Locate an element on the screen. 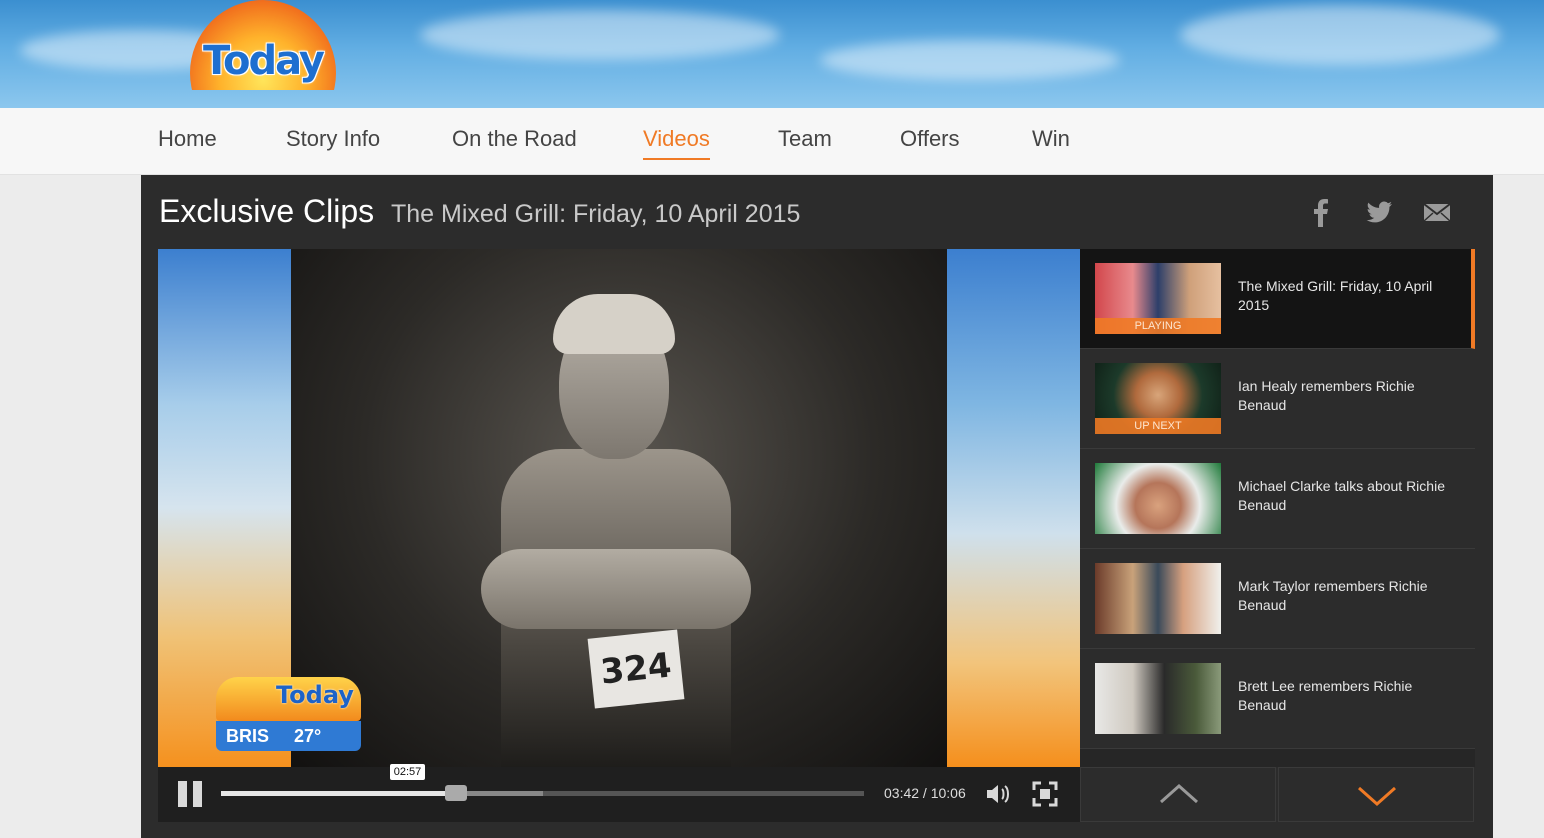  bug-temperature: 27° is located at coordinates (308, 736).